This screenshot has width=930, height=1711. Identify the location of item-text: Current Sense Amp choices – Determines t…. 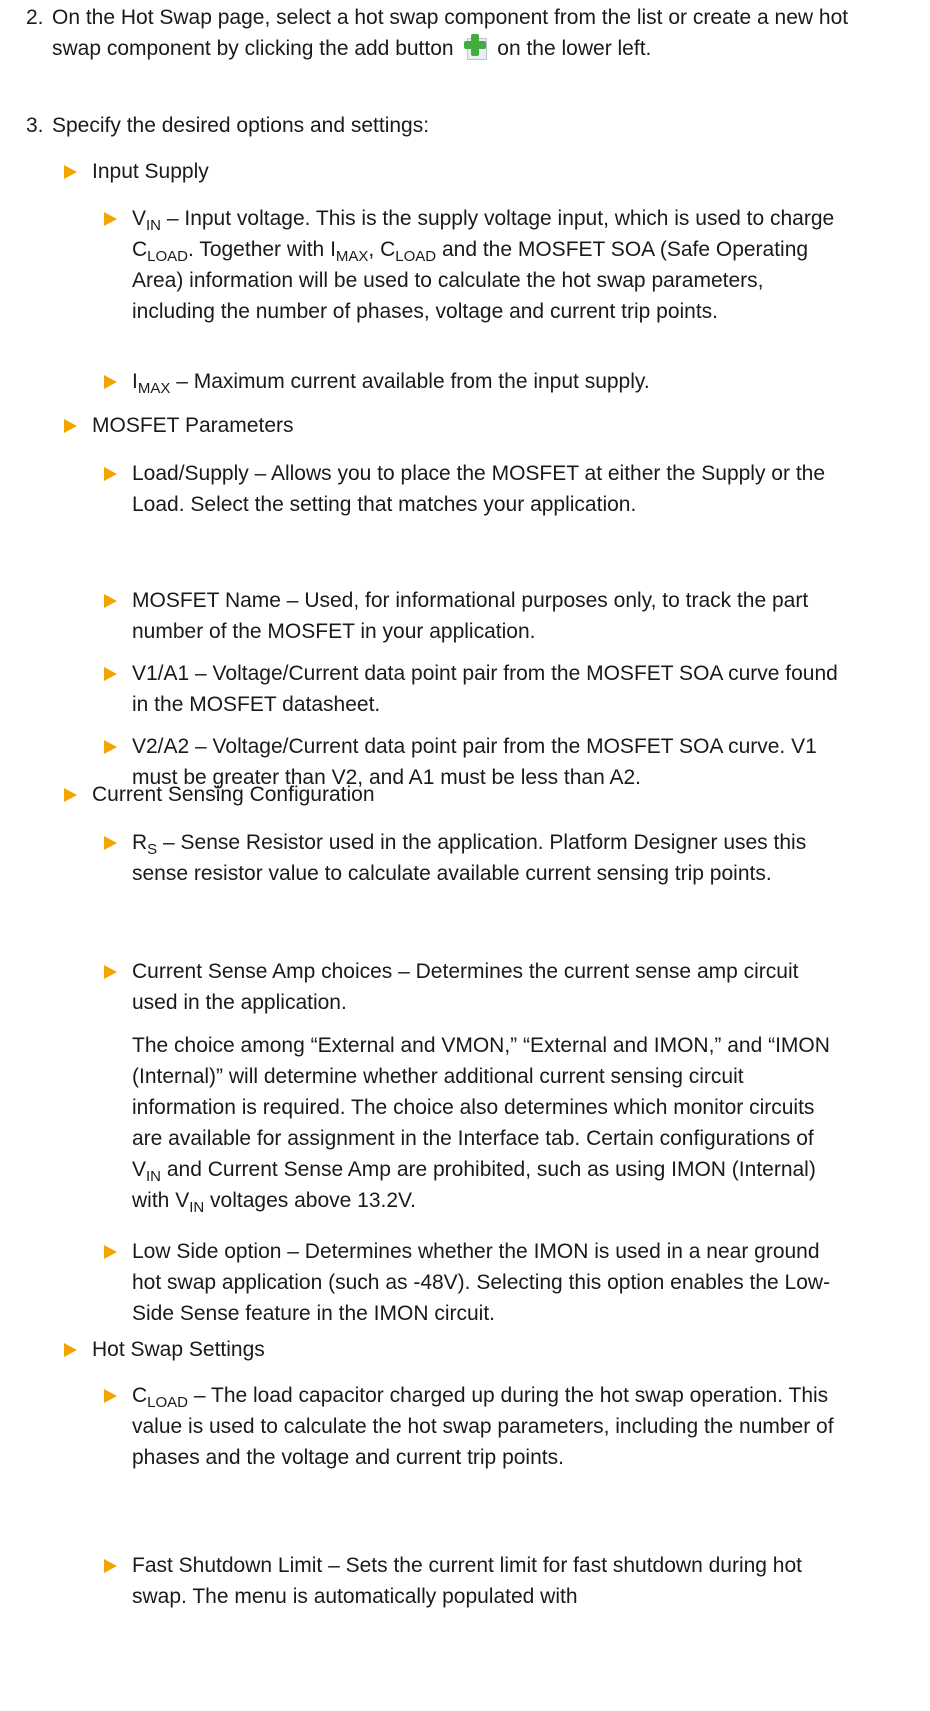
(465, 987).